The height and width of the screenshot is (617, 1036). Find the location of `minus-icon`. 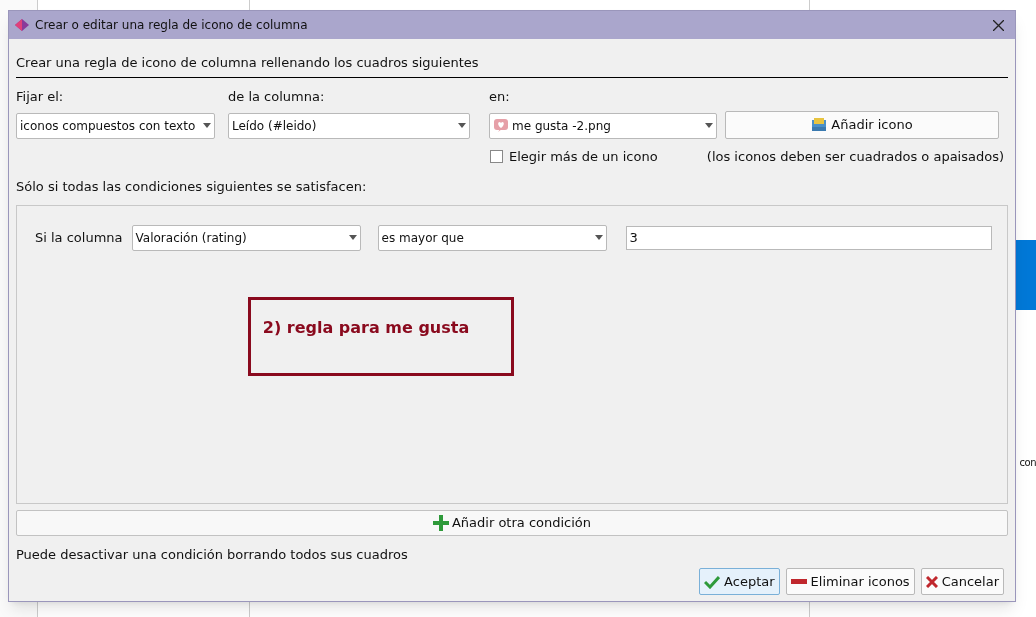

minus-icon is located at coordinates (798, 581).